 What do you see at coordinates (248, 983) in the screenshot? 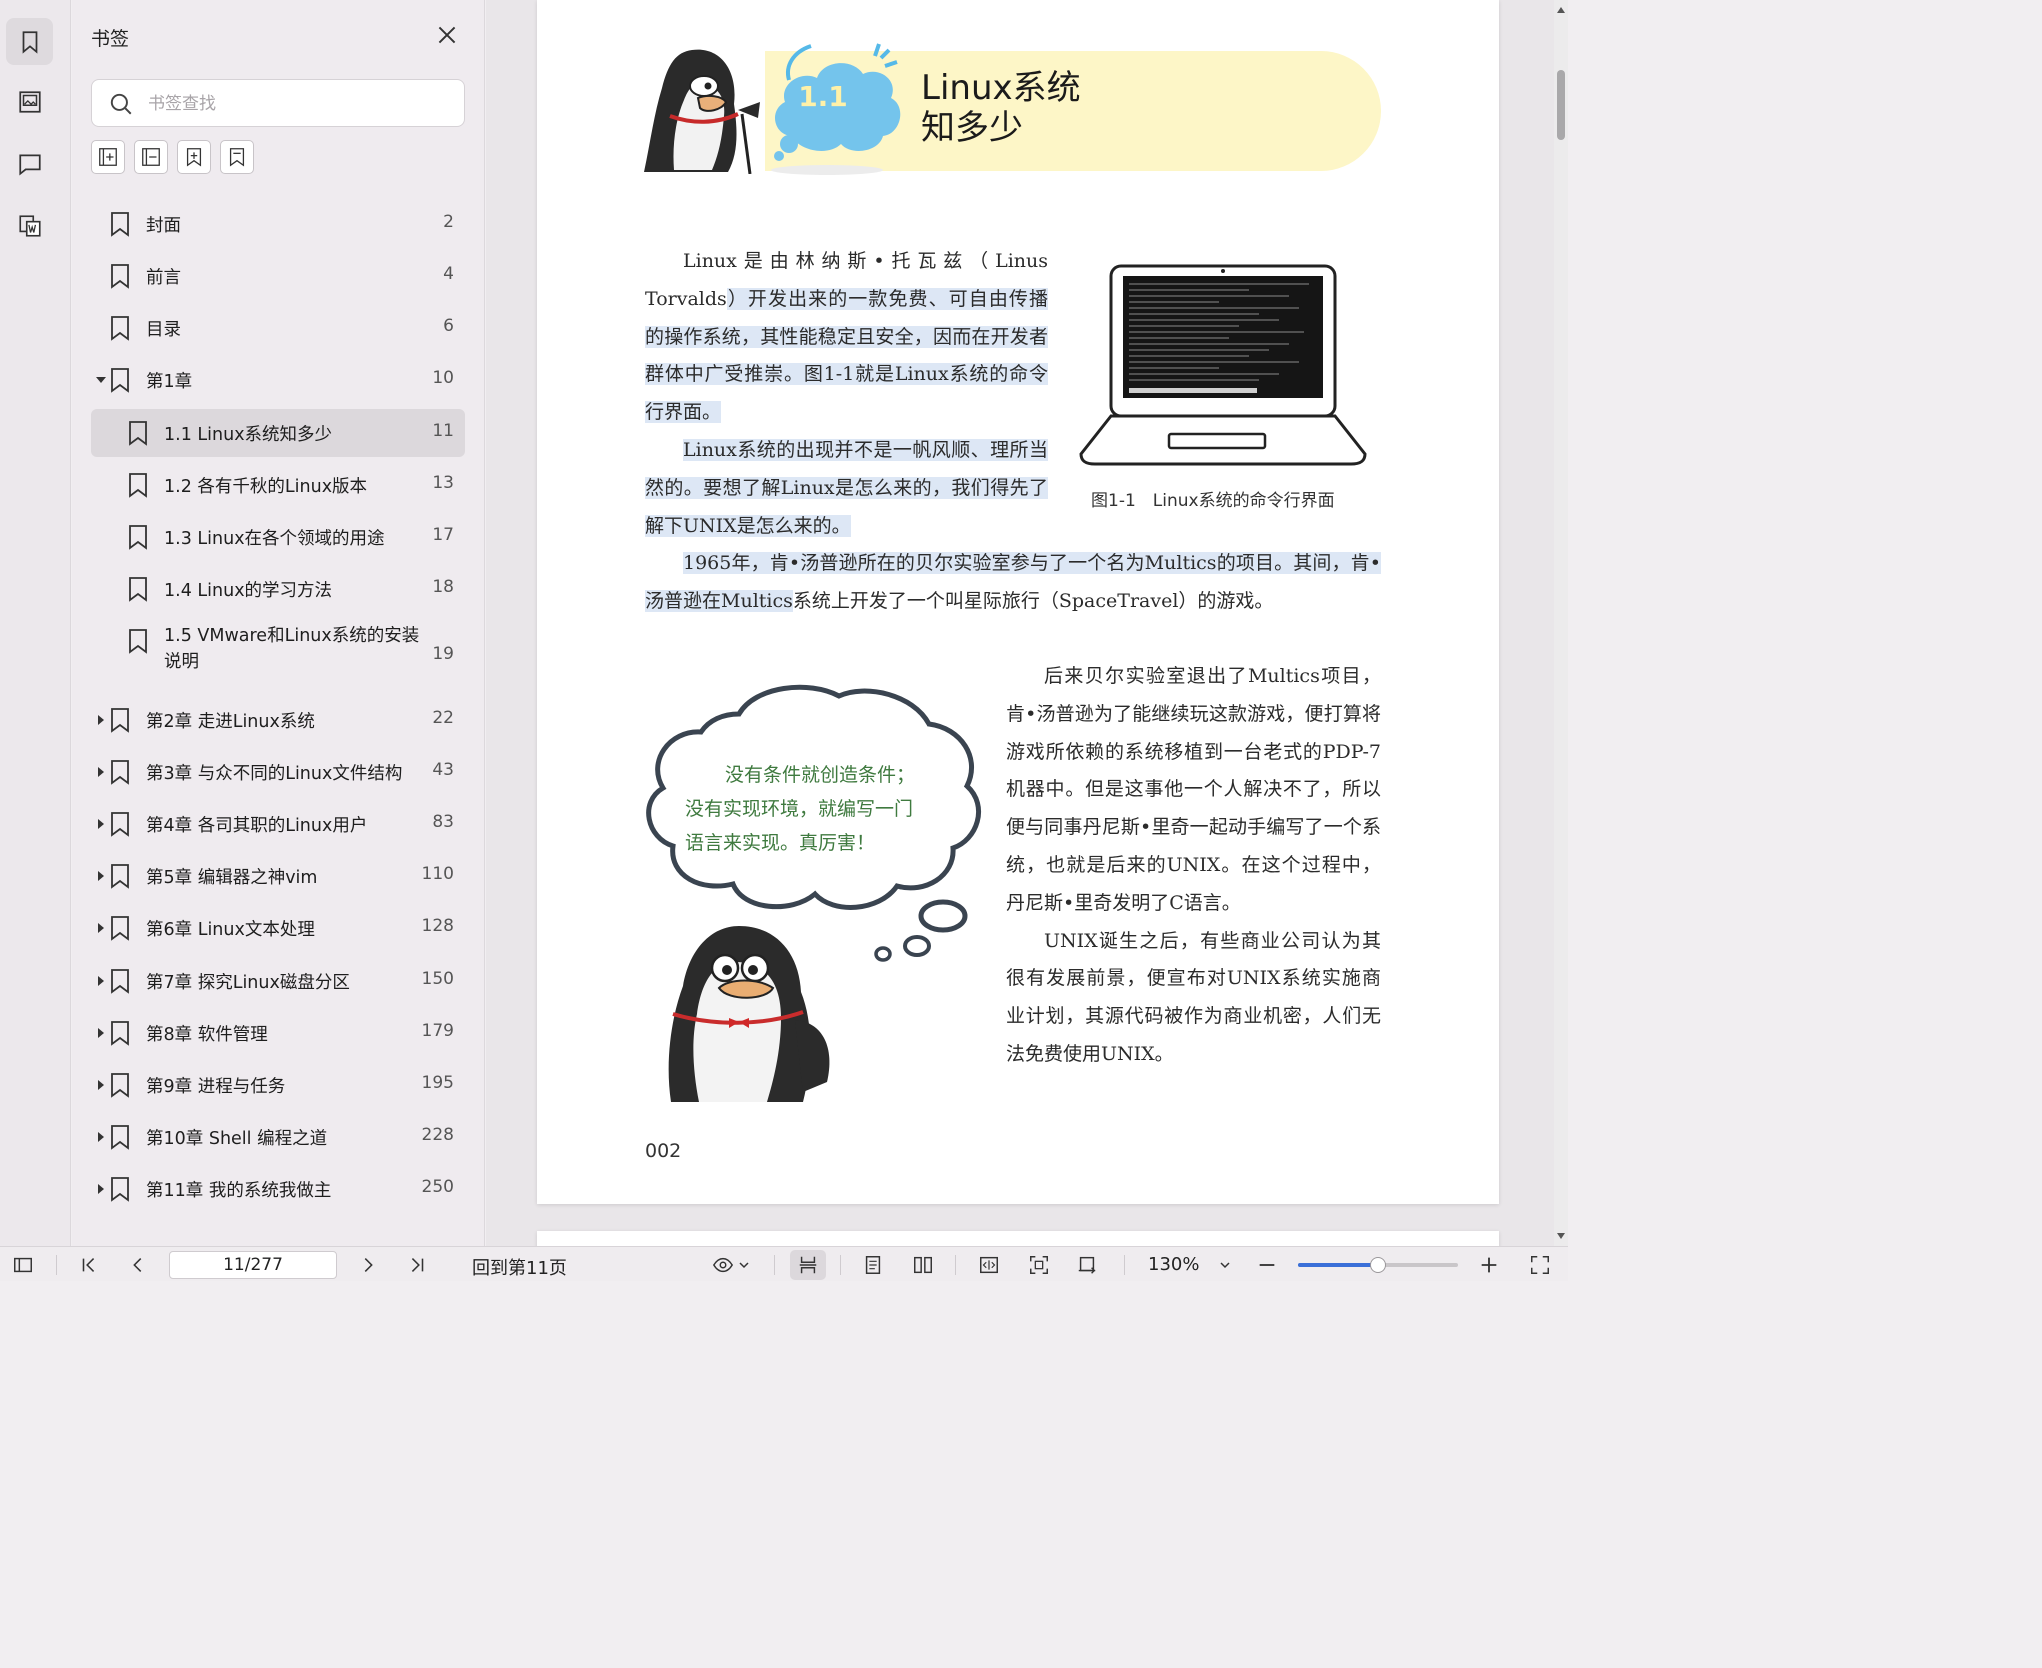
I see `bookmark-label: 第7章 探究Linux磁盘分区` at bounding box center [248, 983].